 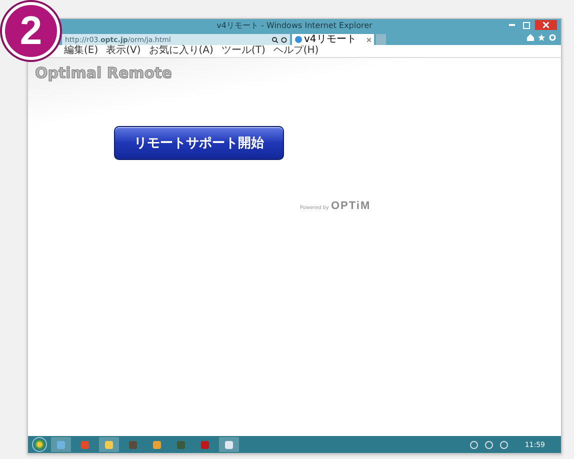 I want to click on menu-item: 表示(V), so click(x=123, y=51).